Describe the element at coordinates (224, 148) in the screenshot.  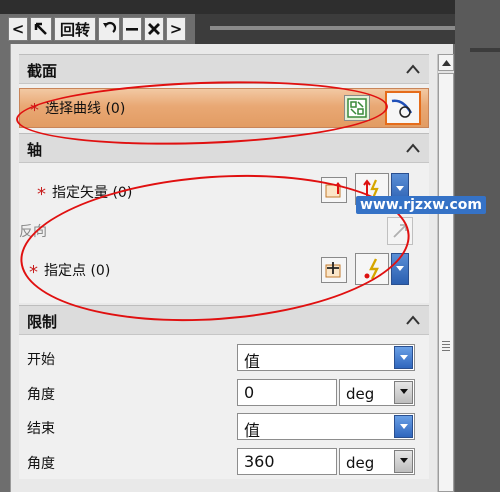
I see `section-header-axis: 轴` at that location.